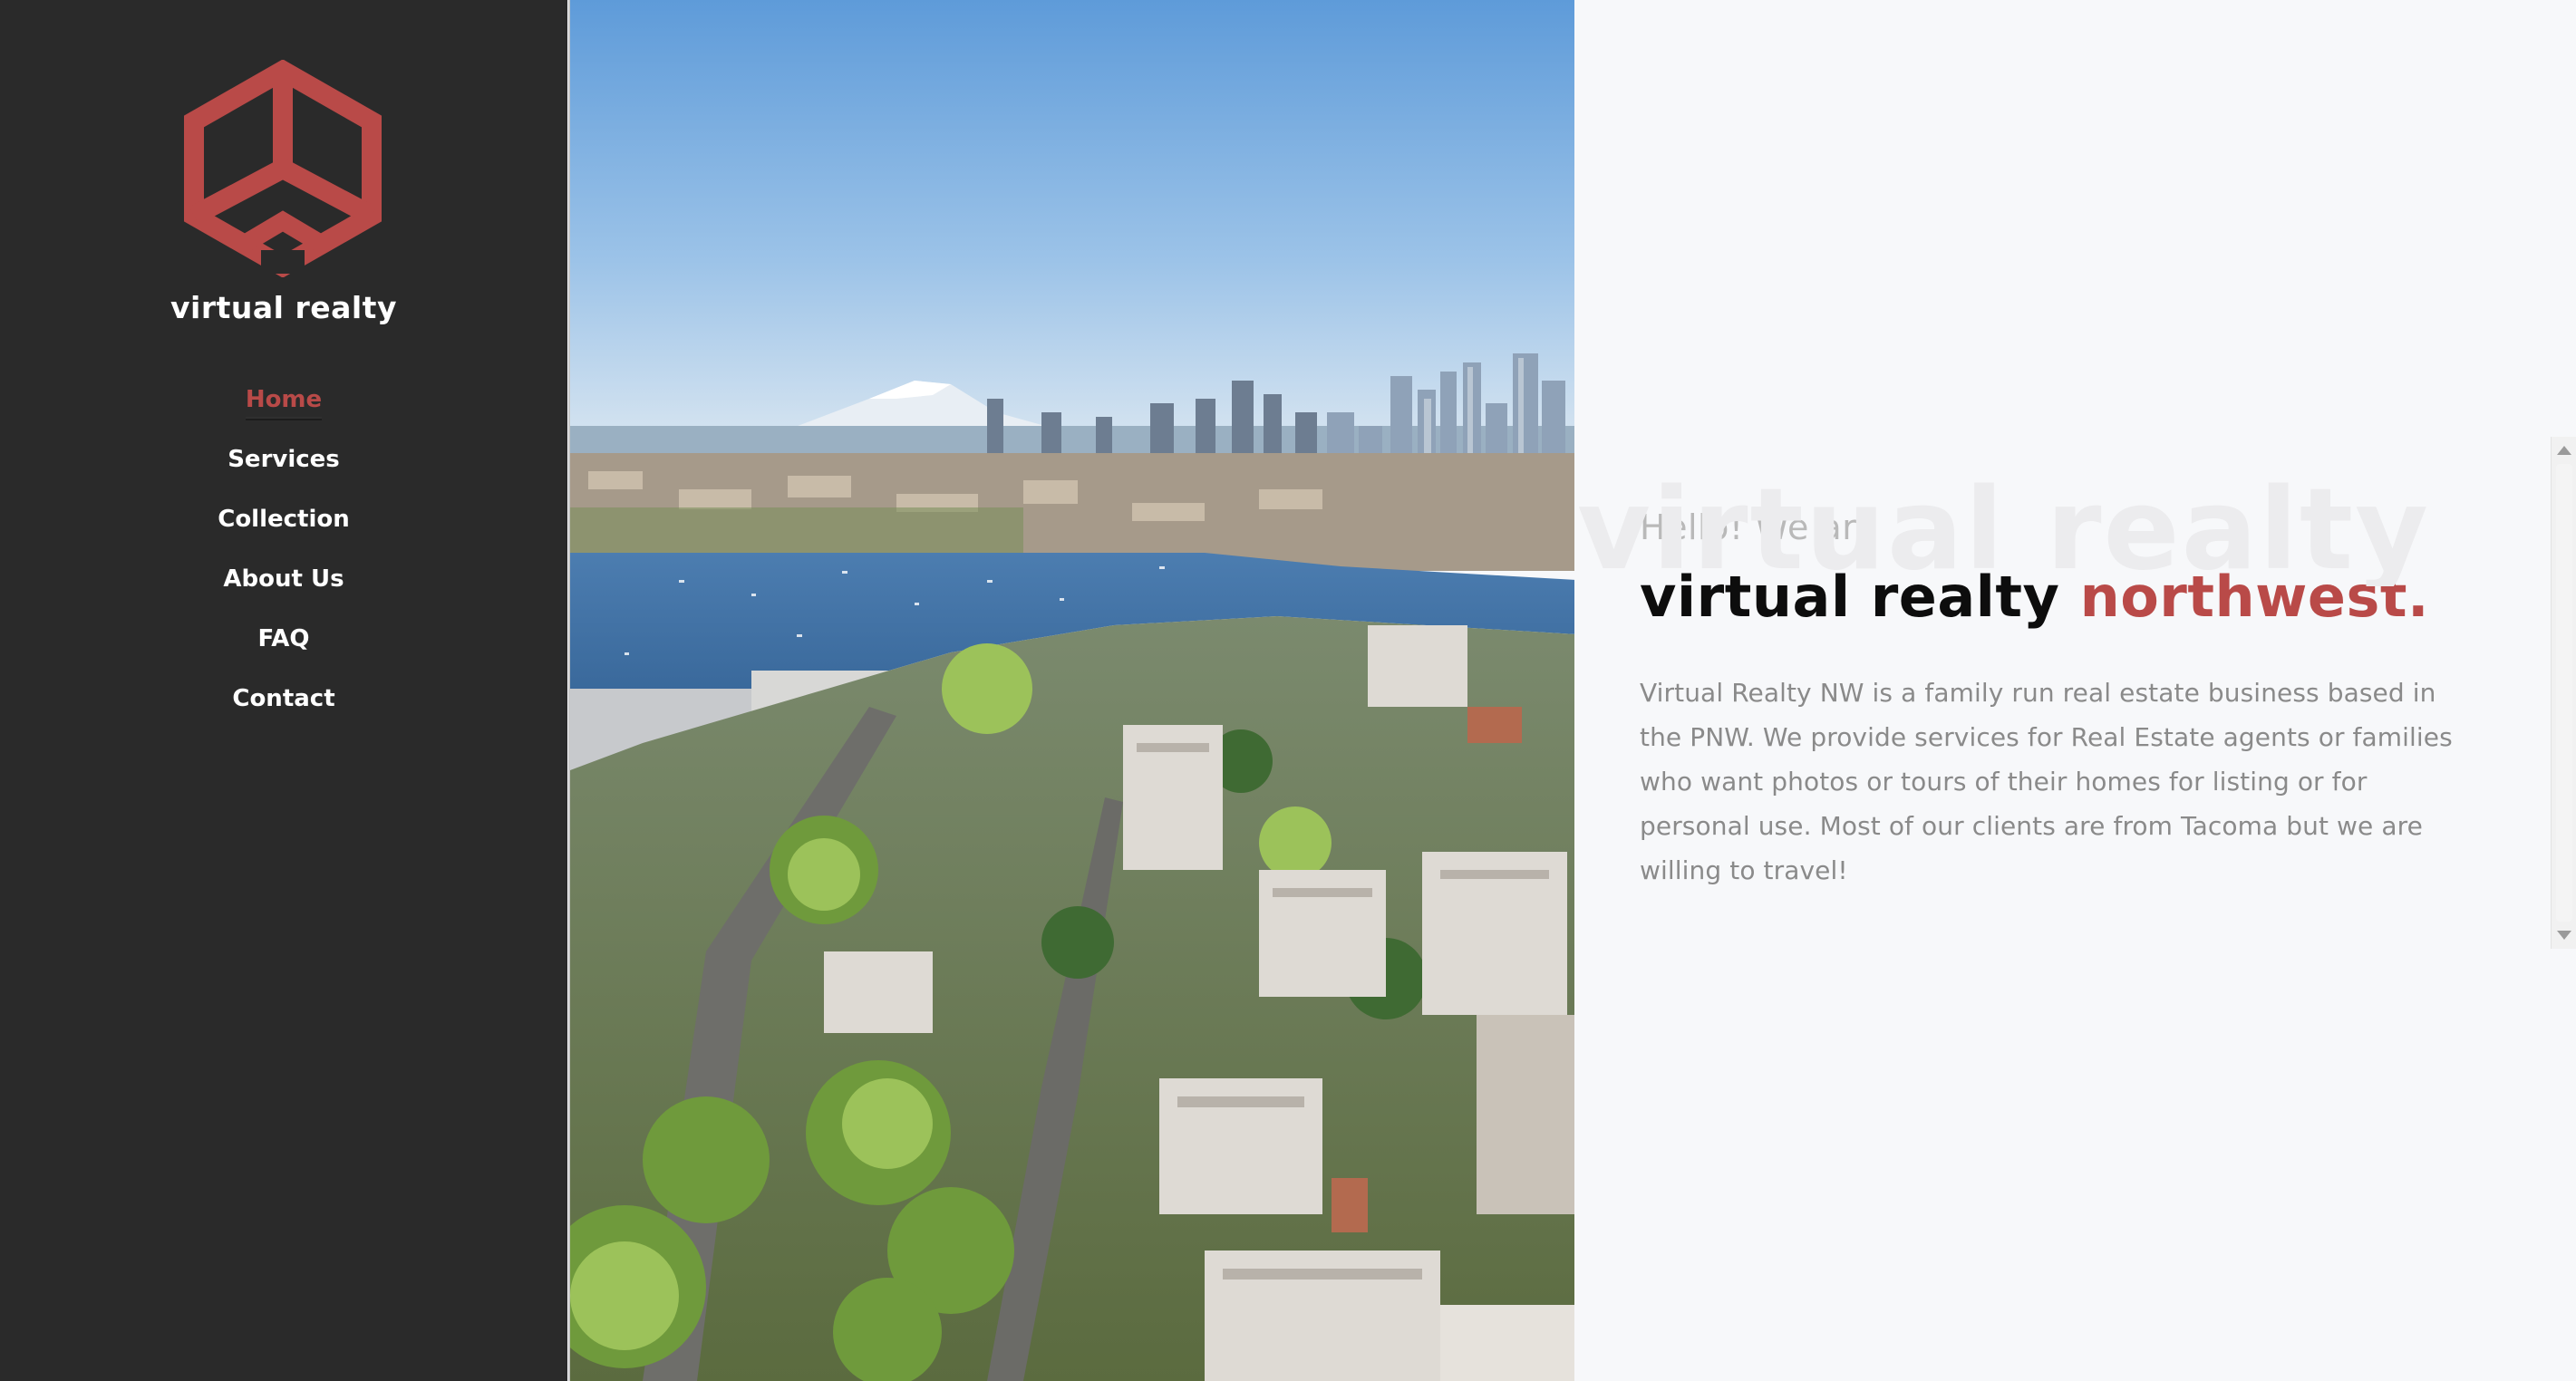 This screenshot has height=1381, width=2576. I want to click on nav-item-label: Collection, so click(284, 519).